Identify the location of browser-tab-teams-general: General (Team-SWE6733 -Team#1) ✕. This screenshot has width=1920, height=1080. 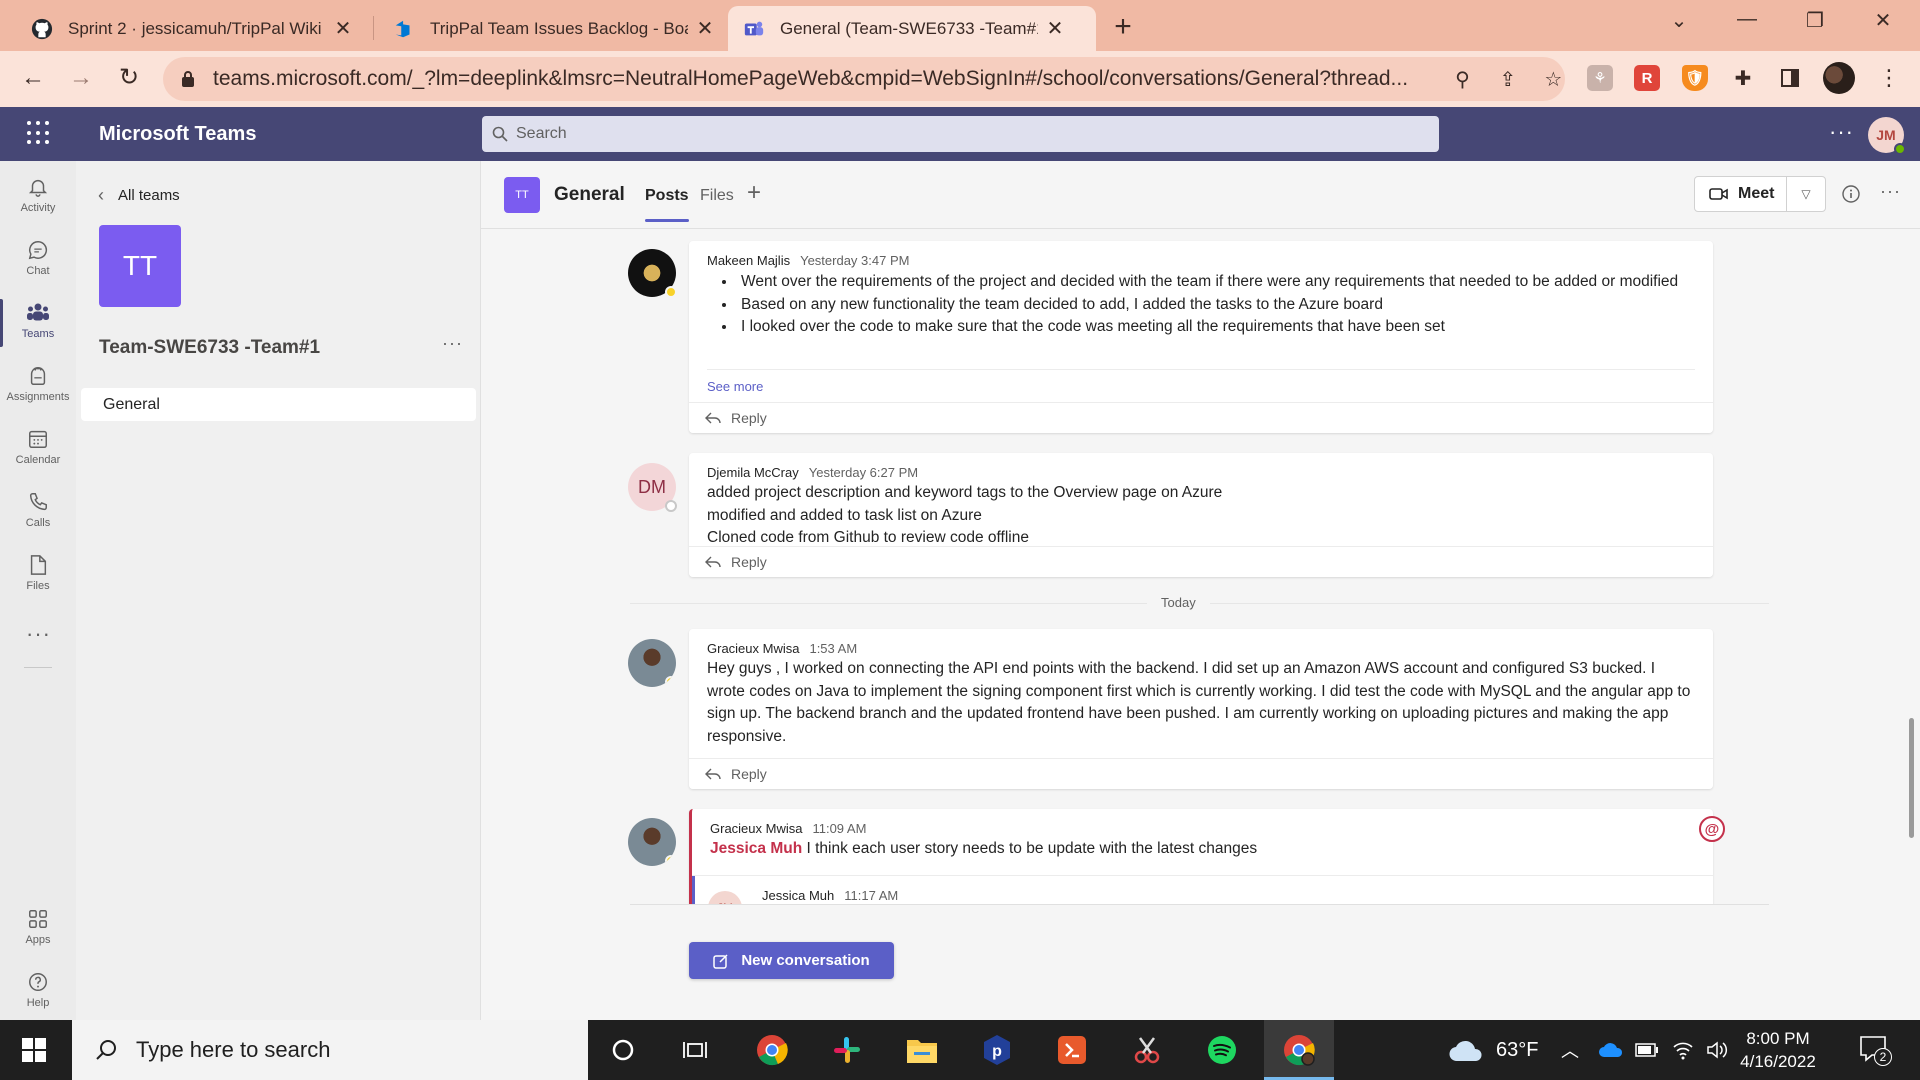
(912, 28).